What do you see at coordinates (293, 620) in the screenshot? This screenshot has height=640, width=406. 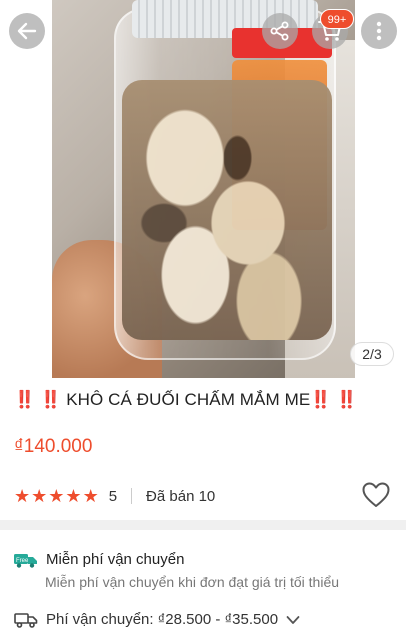 I see `chevron-down-icon` at bounding box center [293, 620].